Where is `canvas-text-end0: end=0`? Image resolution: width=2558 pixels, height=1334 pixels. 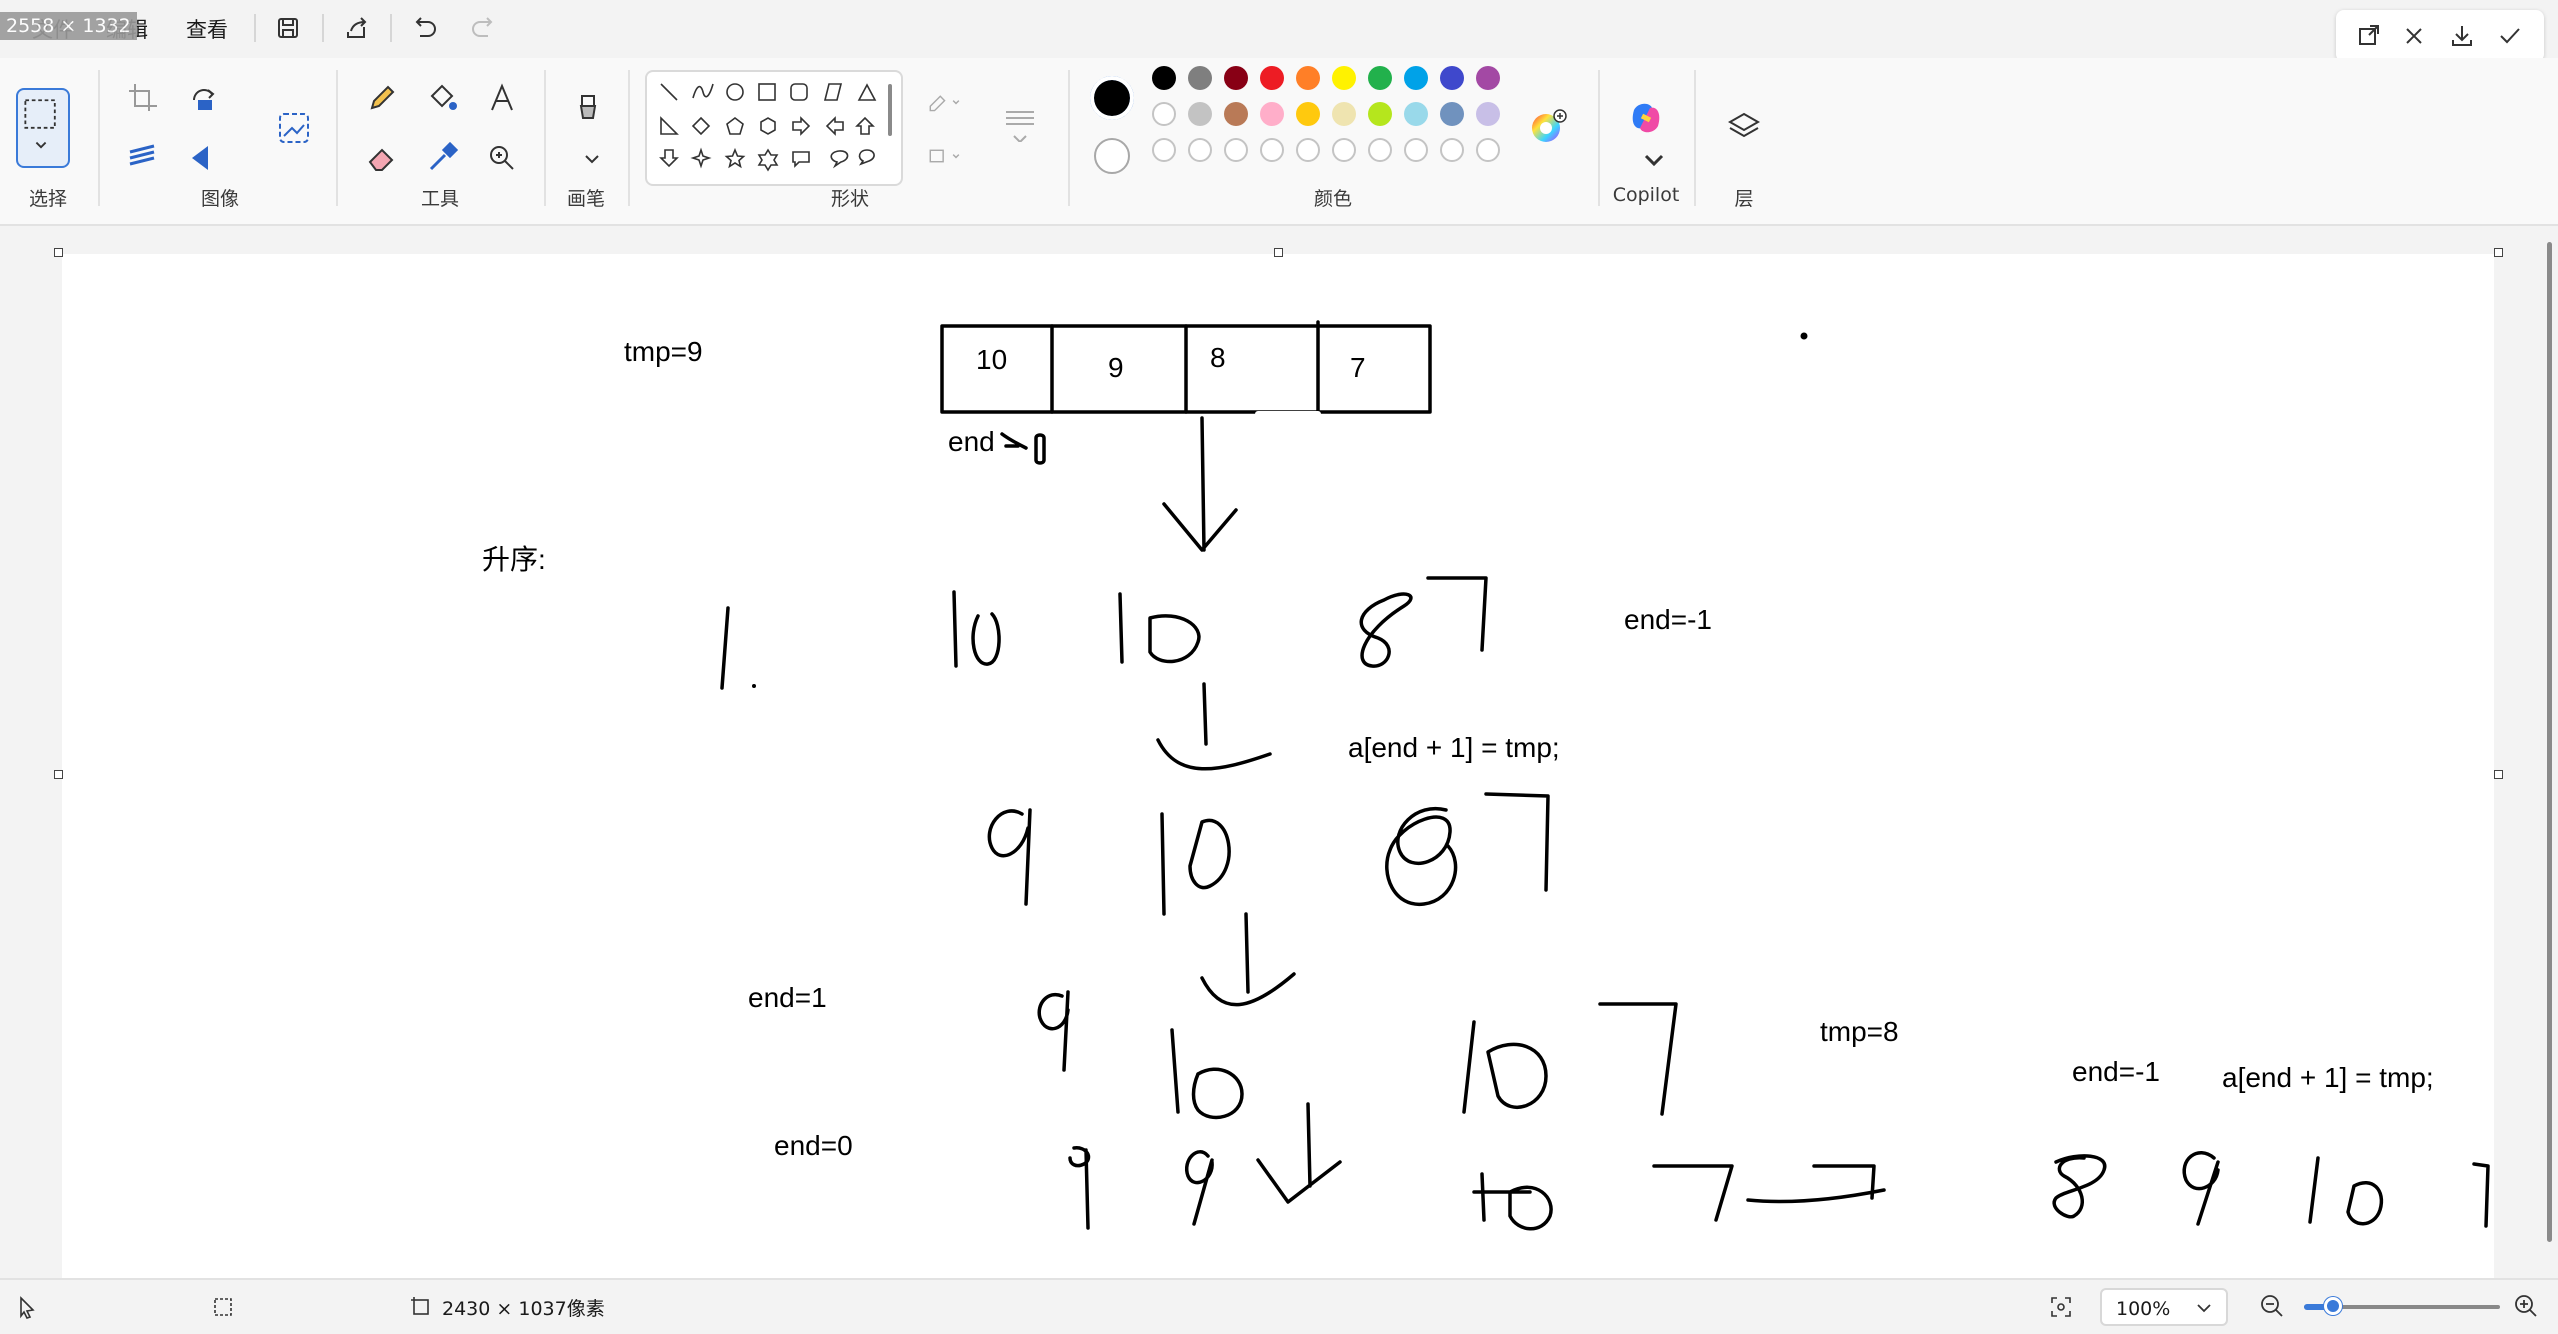
canvas-text-end0: end=0 is located at coordinates (813, 1146).